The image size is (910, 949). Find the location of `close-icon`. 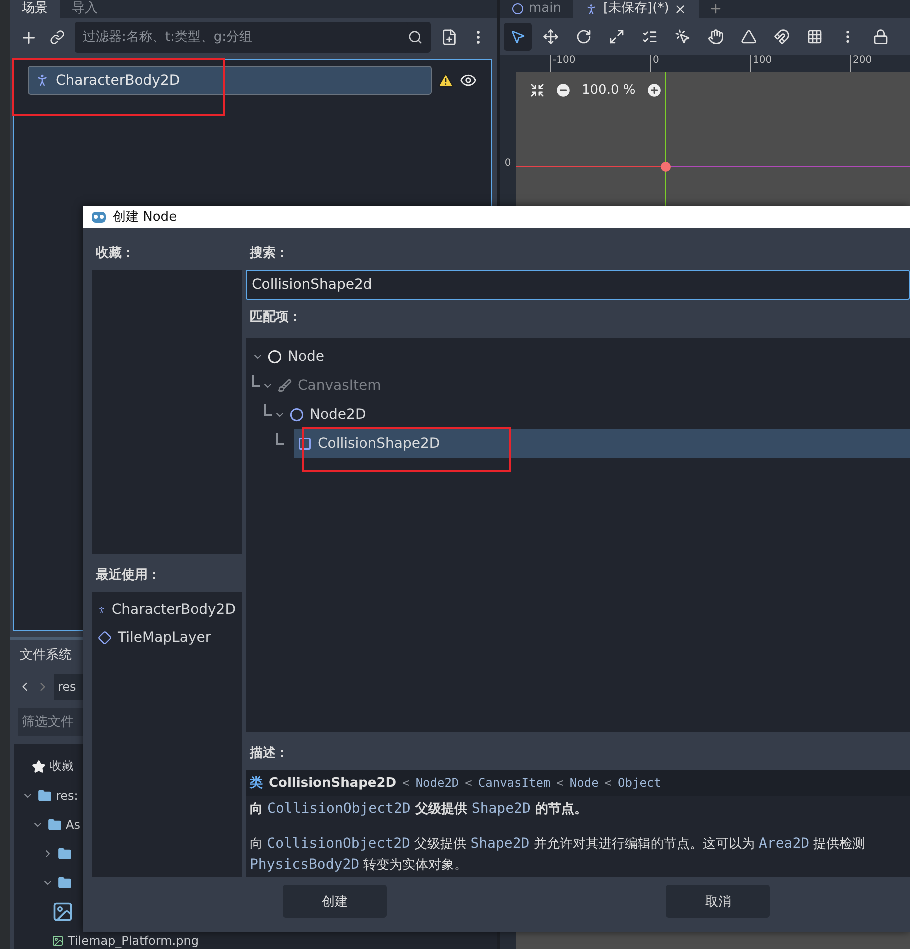

close-icon is located at coordinates (681, 9).